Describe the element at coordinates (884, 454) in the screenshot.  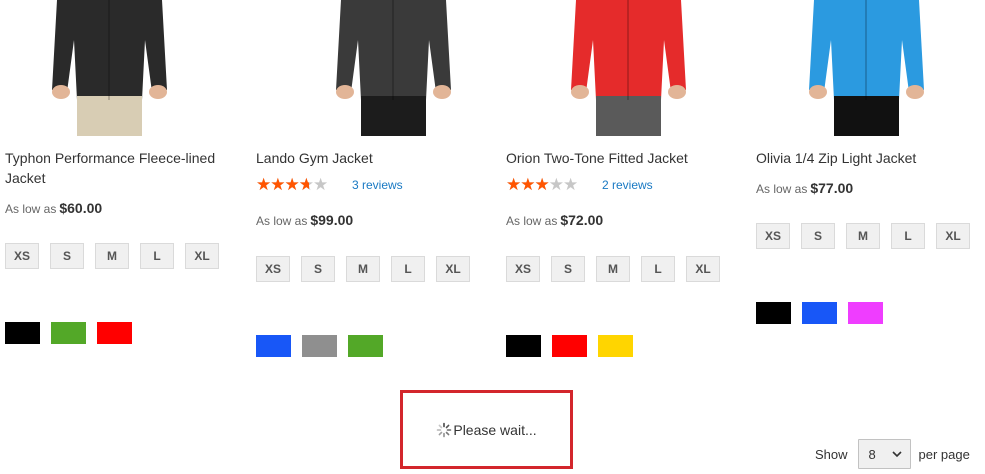
I see `limiter-select: 8` at that location.